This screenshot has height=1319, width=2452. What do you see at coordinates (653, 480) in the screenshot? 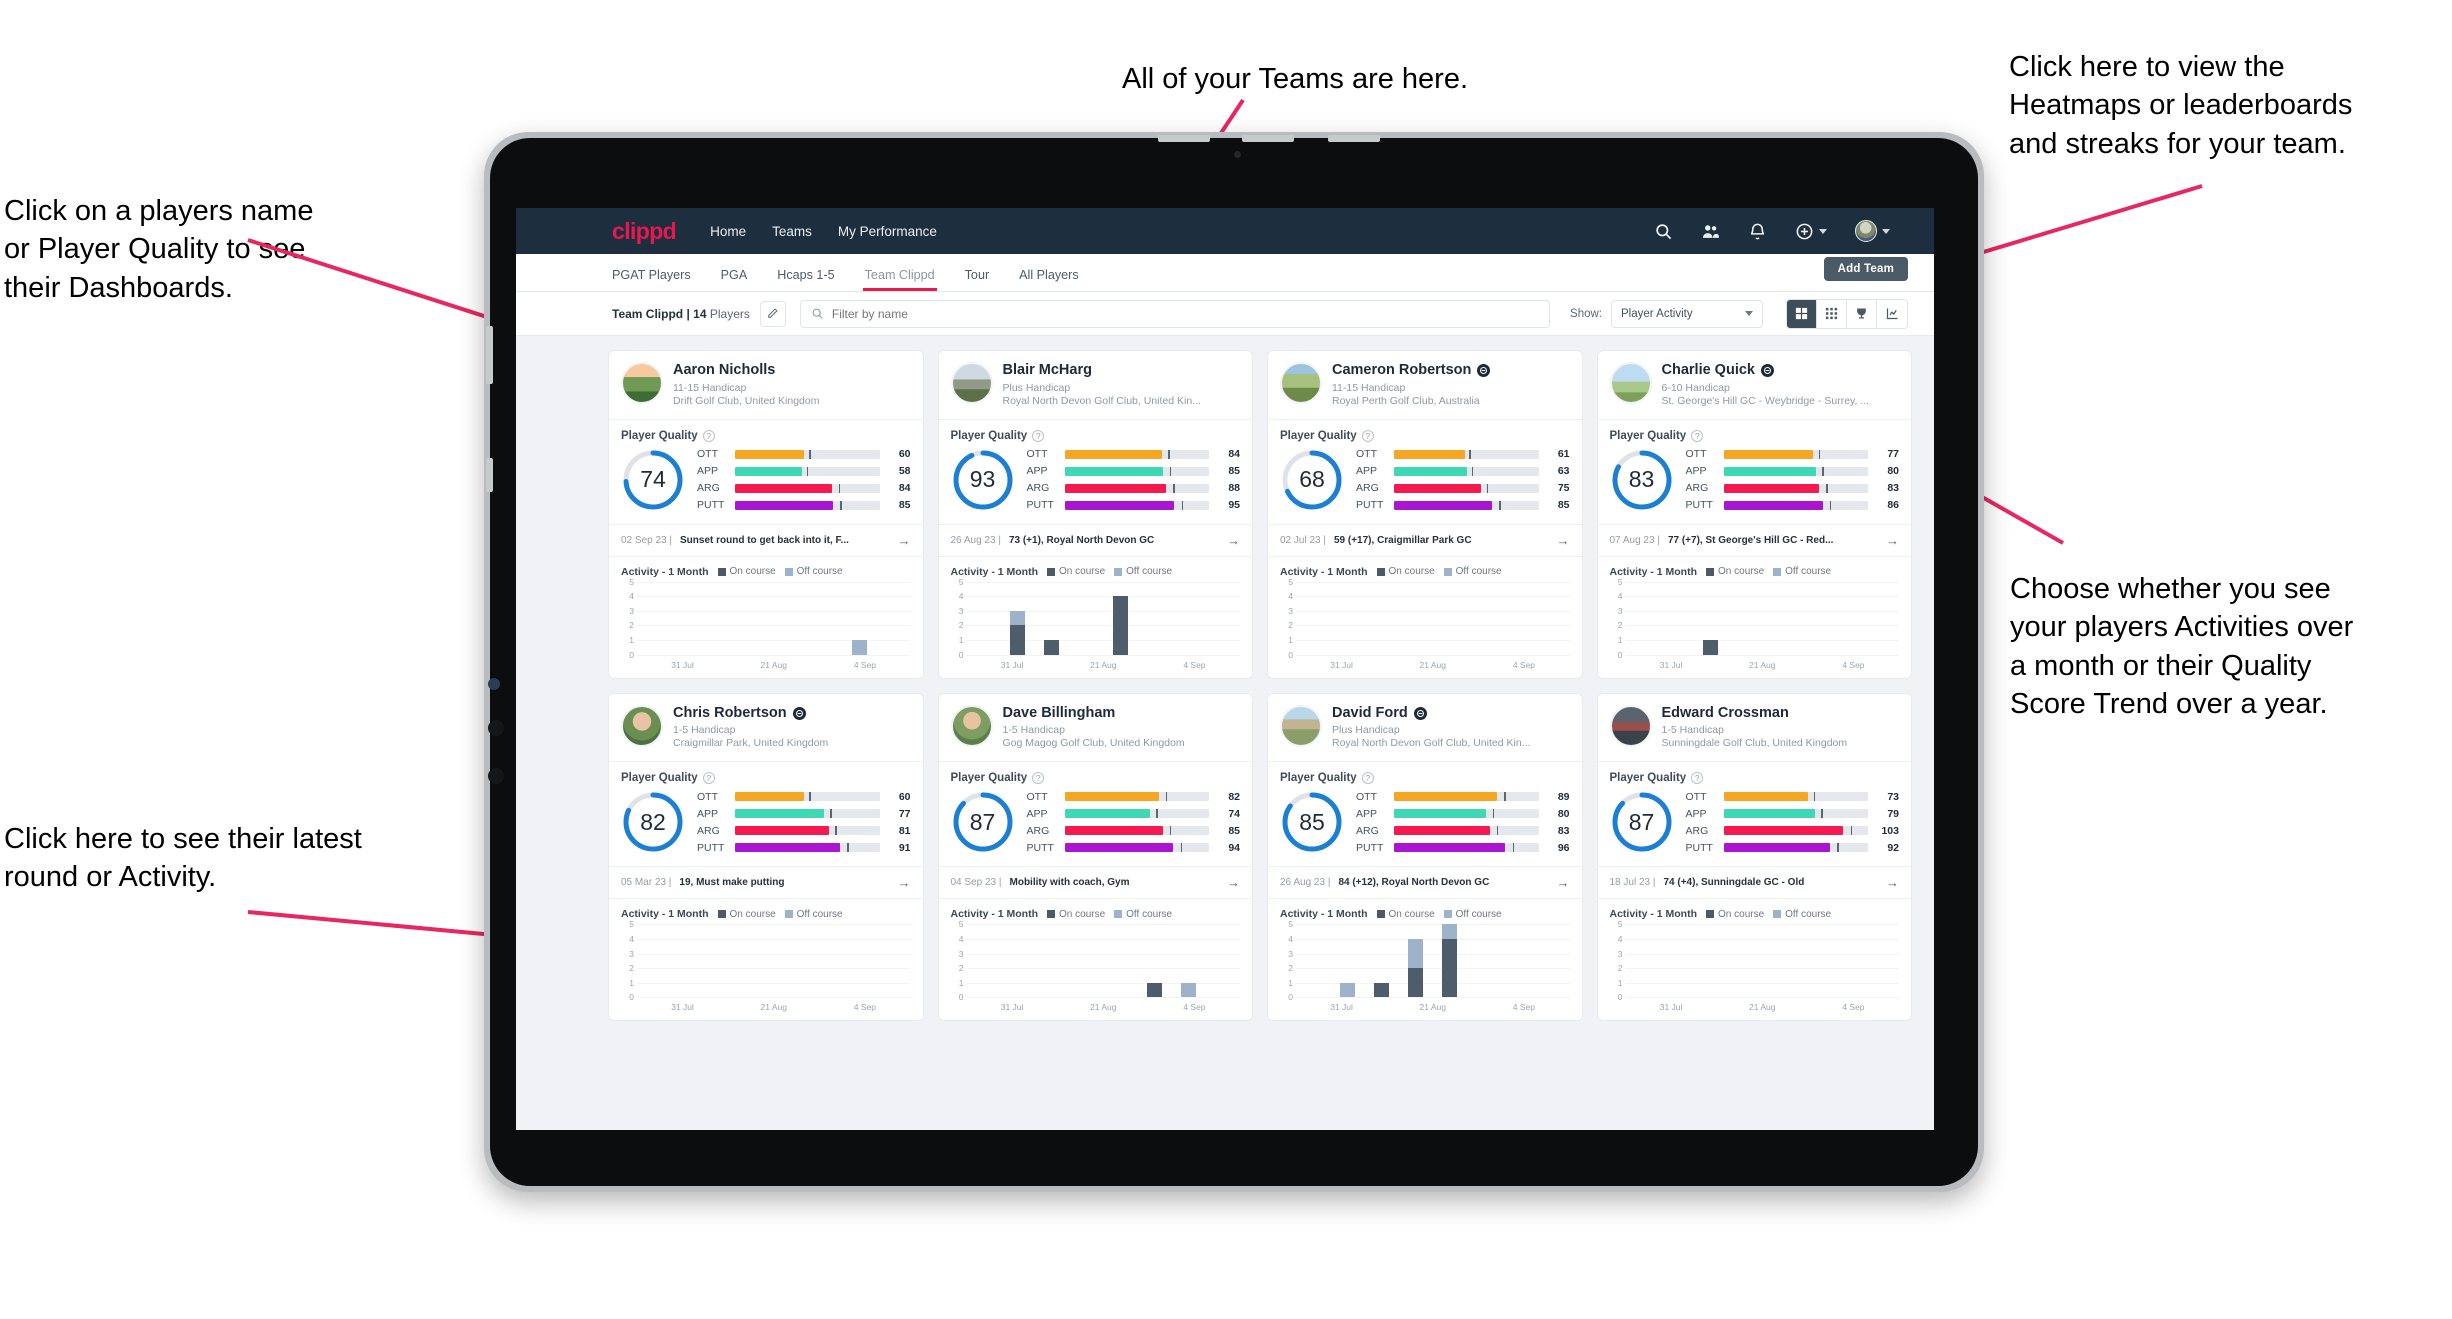
I see `quality-score-ring: 74` at bounding box center [653, 480].